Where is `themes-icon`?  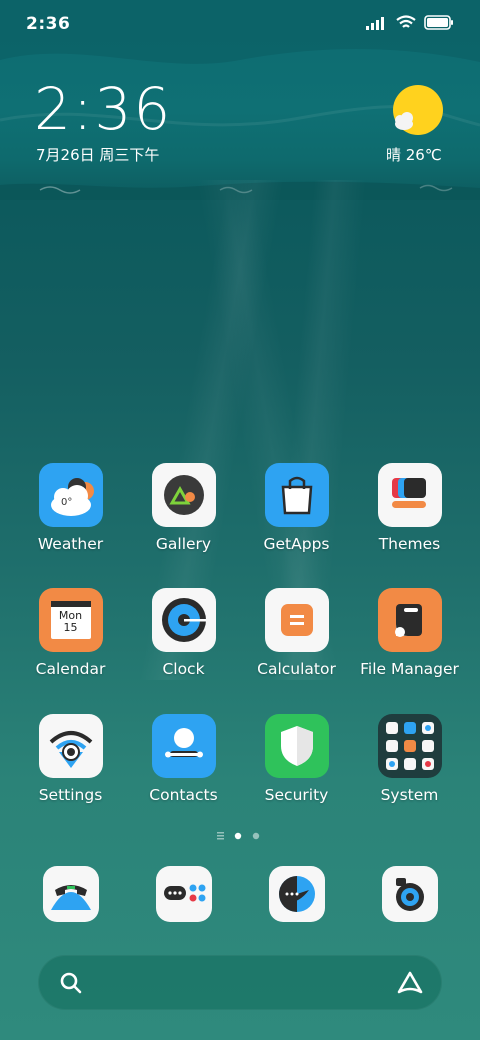
themes-icon is located at coordinates (409, 495).